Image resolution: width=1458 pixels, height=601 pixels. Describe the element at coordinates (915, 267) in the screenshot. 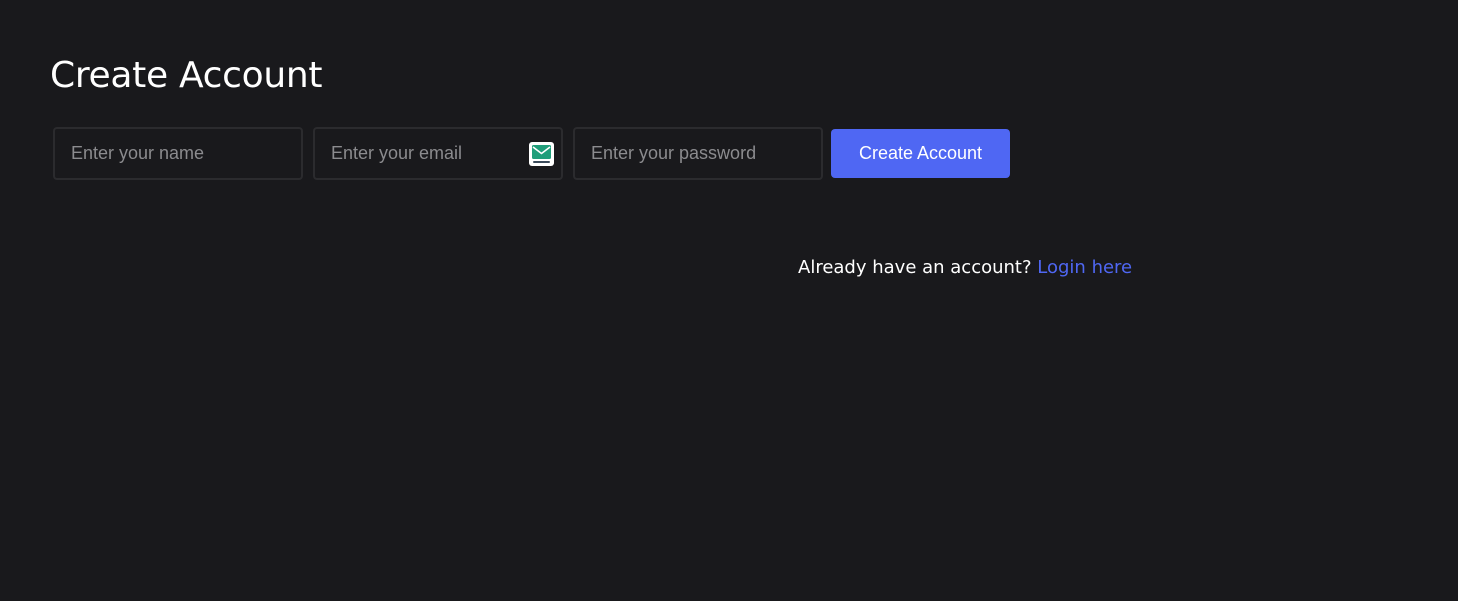

I see `login-prompt-text: Already have an account?` at that location.